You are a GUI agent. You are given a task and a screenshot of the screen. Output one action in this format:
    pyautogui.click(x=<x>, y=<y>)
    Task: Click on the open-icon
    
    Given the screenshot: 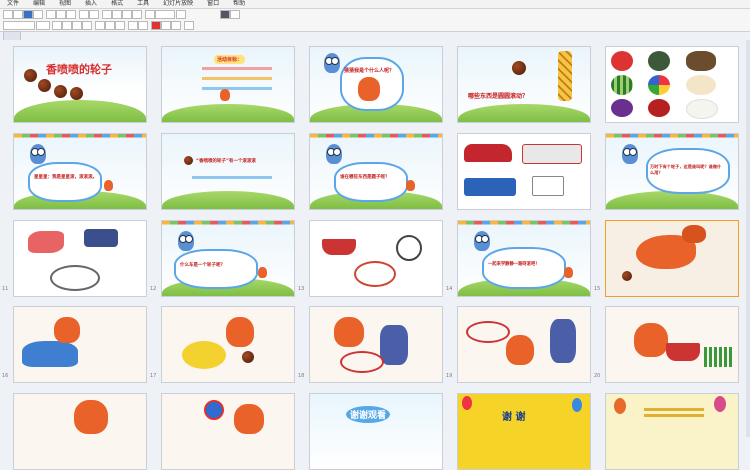 What is the action you would take?
    pyautogui.click(x=18, y=14)
    